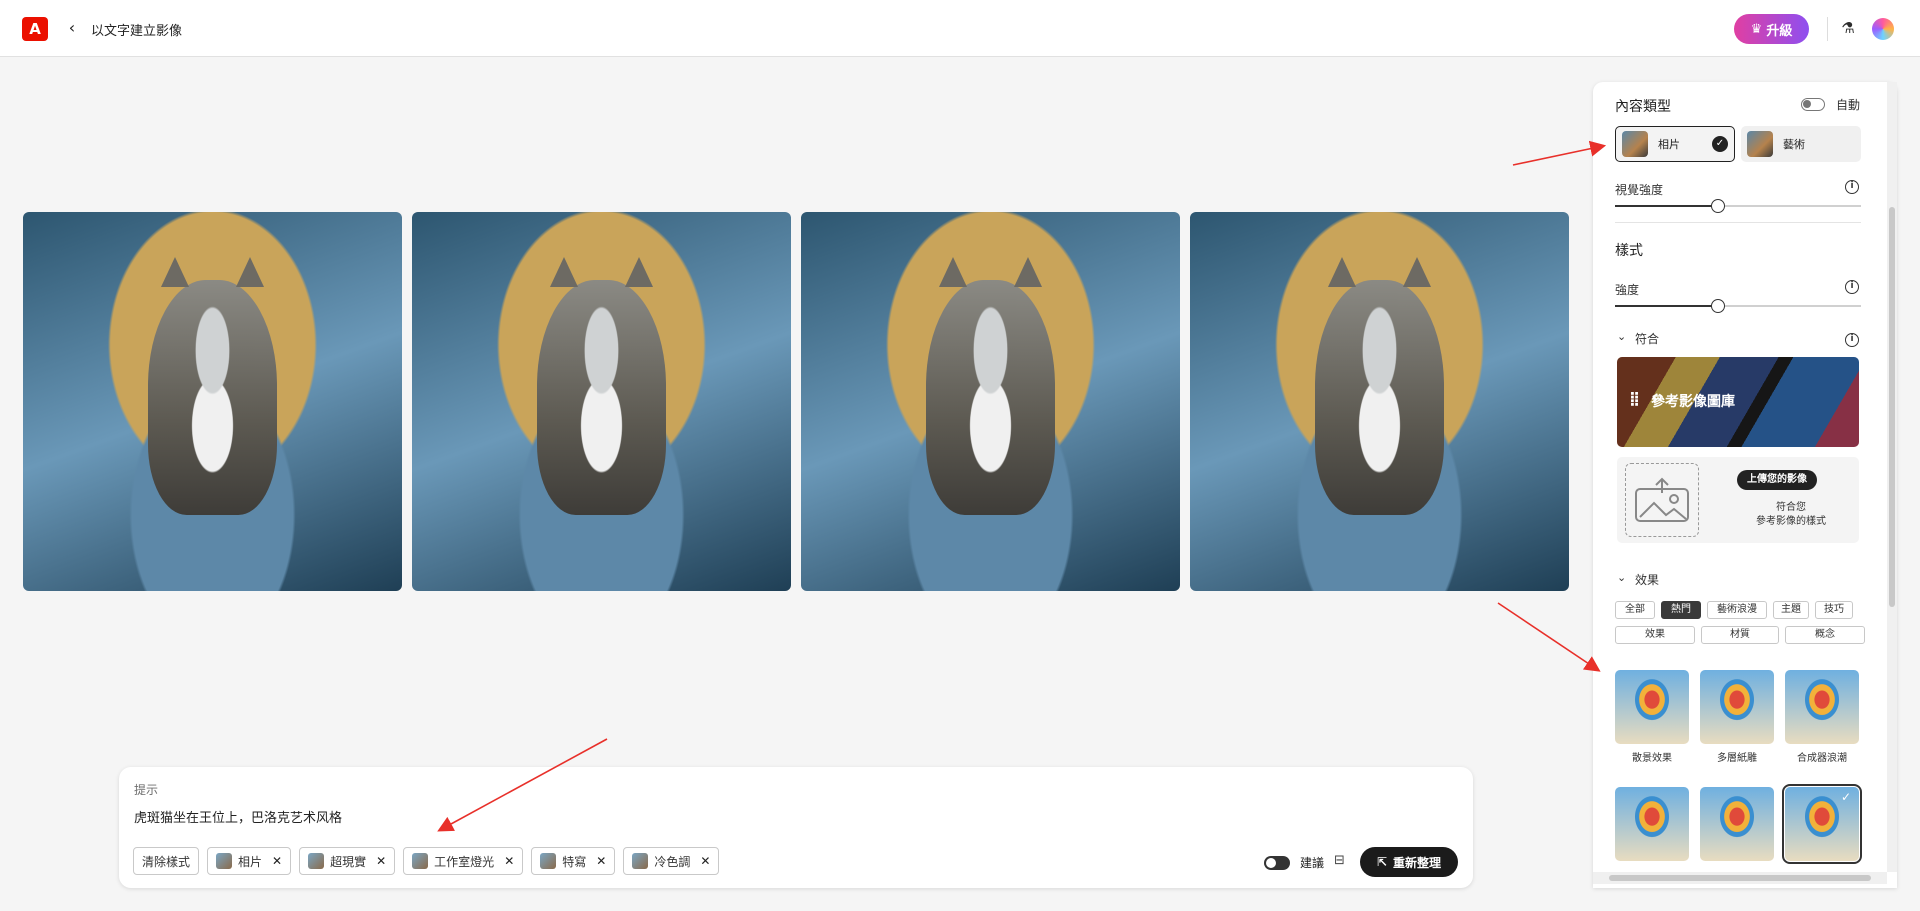 This screenshot has height=911, width=1920. I want to click on clear-styles-button: 清除樣式, so click(166, 861).